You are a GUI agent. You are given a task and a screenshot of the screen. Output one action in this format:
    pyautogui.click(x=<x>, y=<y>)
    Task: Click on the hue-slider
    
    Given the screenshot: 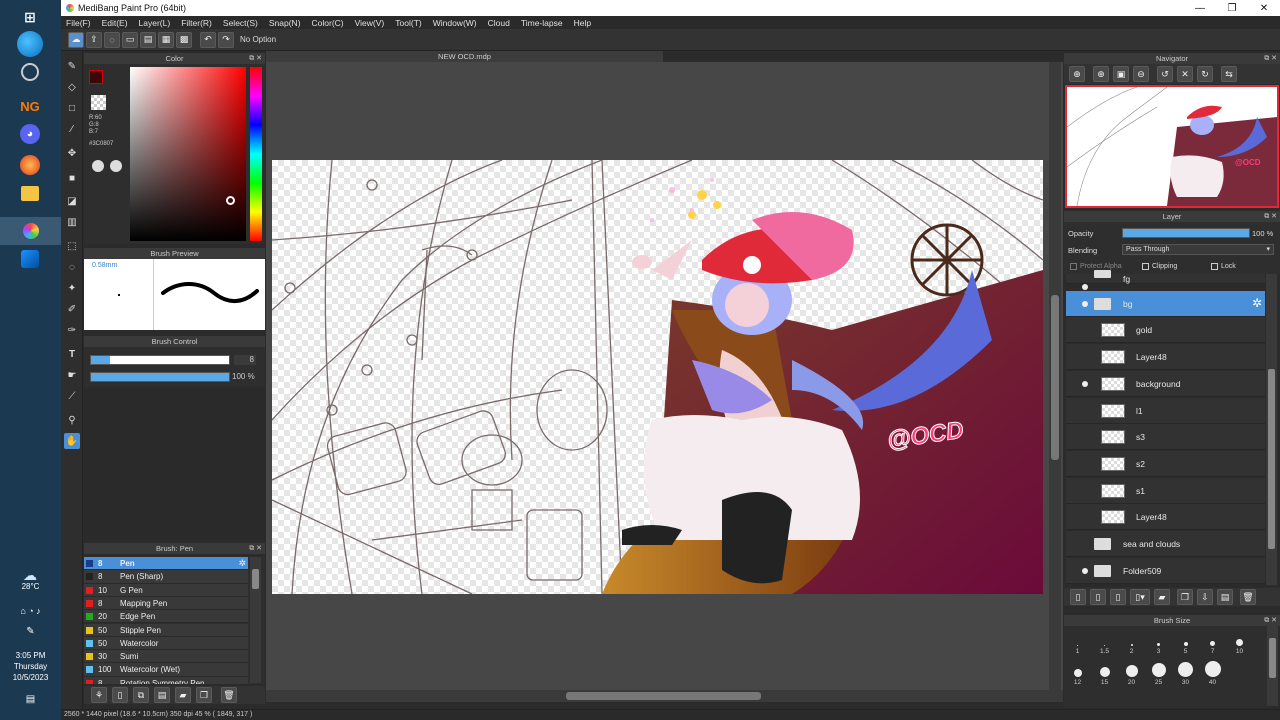 What is the action you would take?
    pyautogui.click(x=256, y=154)
    